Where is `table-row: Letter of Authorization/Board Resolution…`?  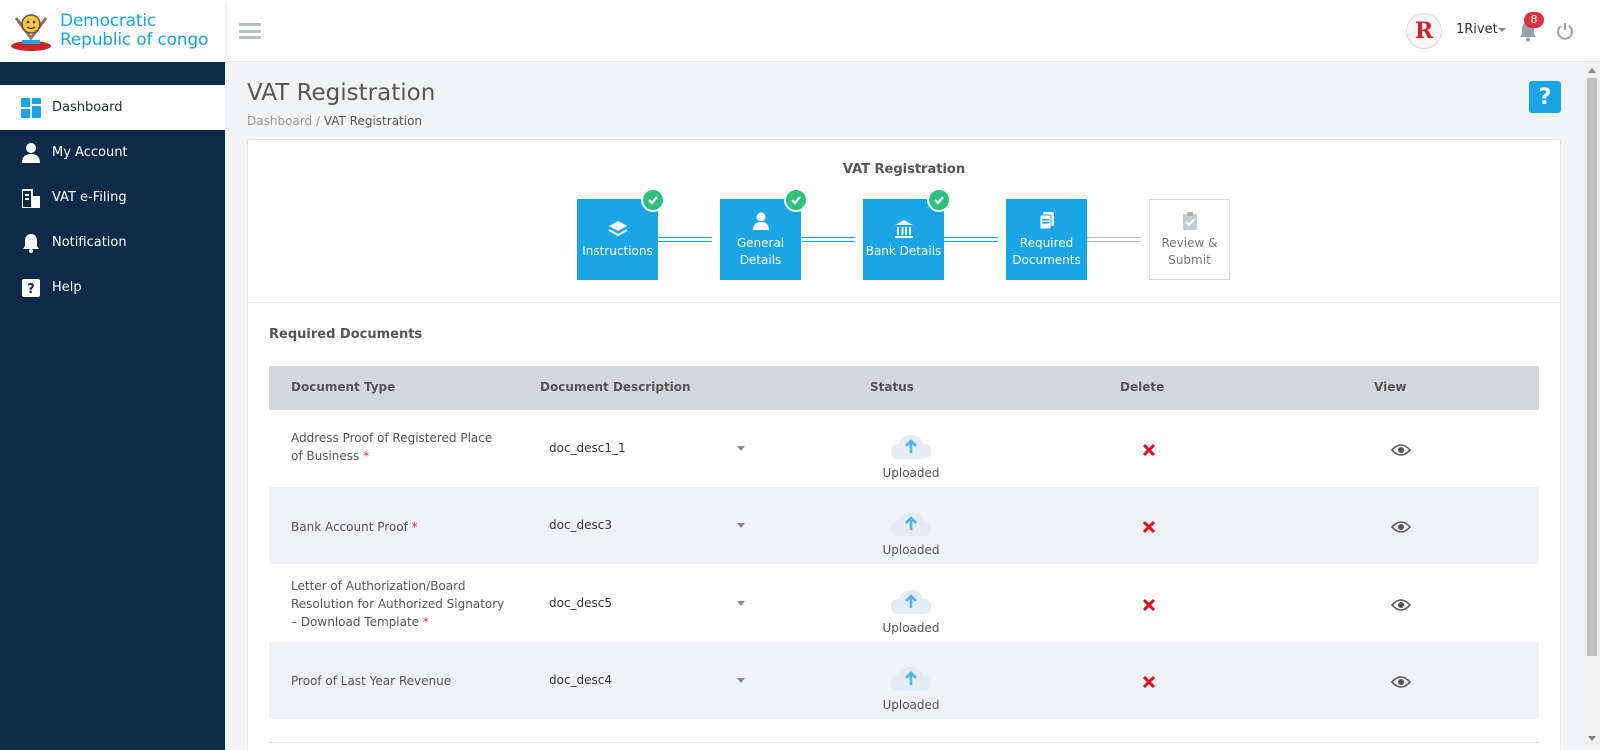 table-row: Letter of Authorization/Board Resolution… is located at coordinates (904, 603).